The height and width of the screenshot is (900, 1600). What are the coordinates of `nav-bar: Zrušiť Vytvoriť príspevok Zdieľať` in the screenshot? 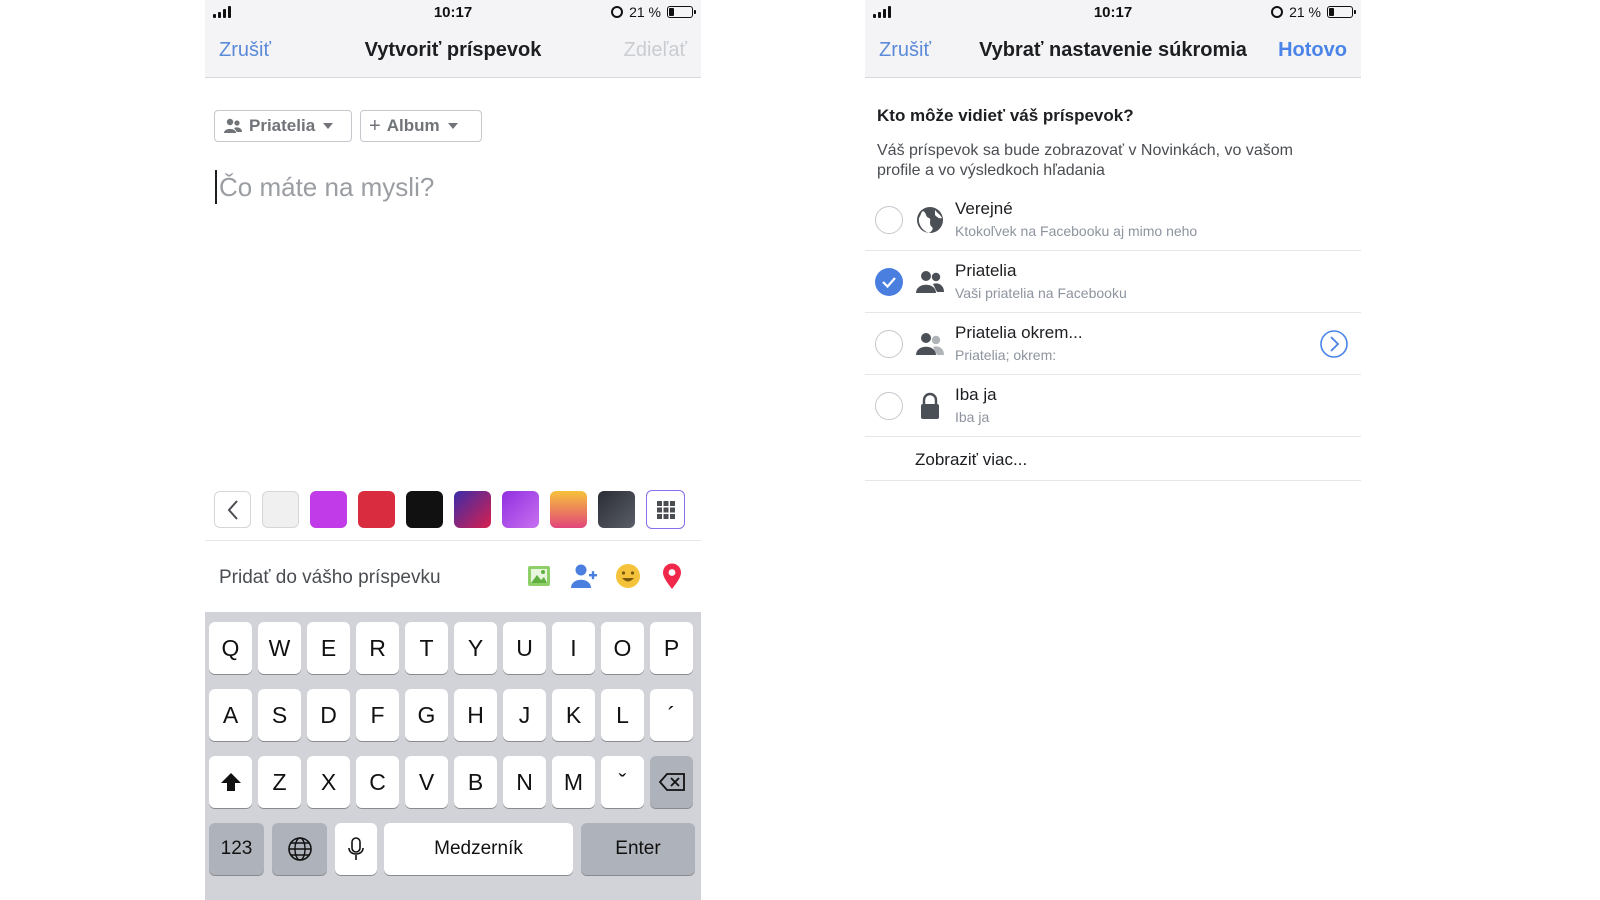 It's located at (453, 52).